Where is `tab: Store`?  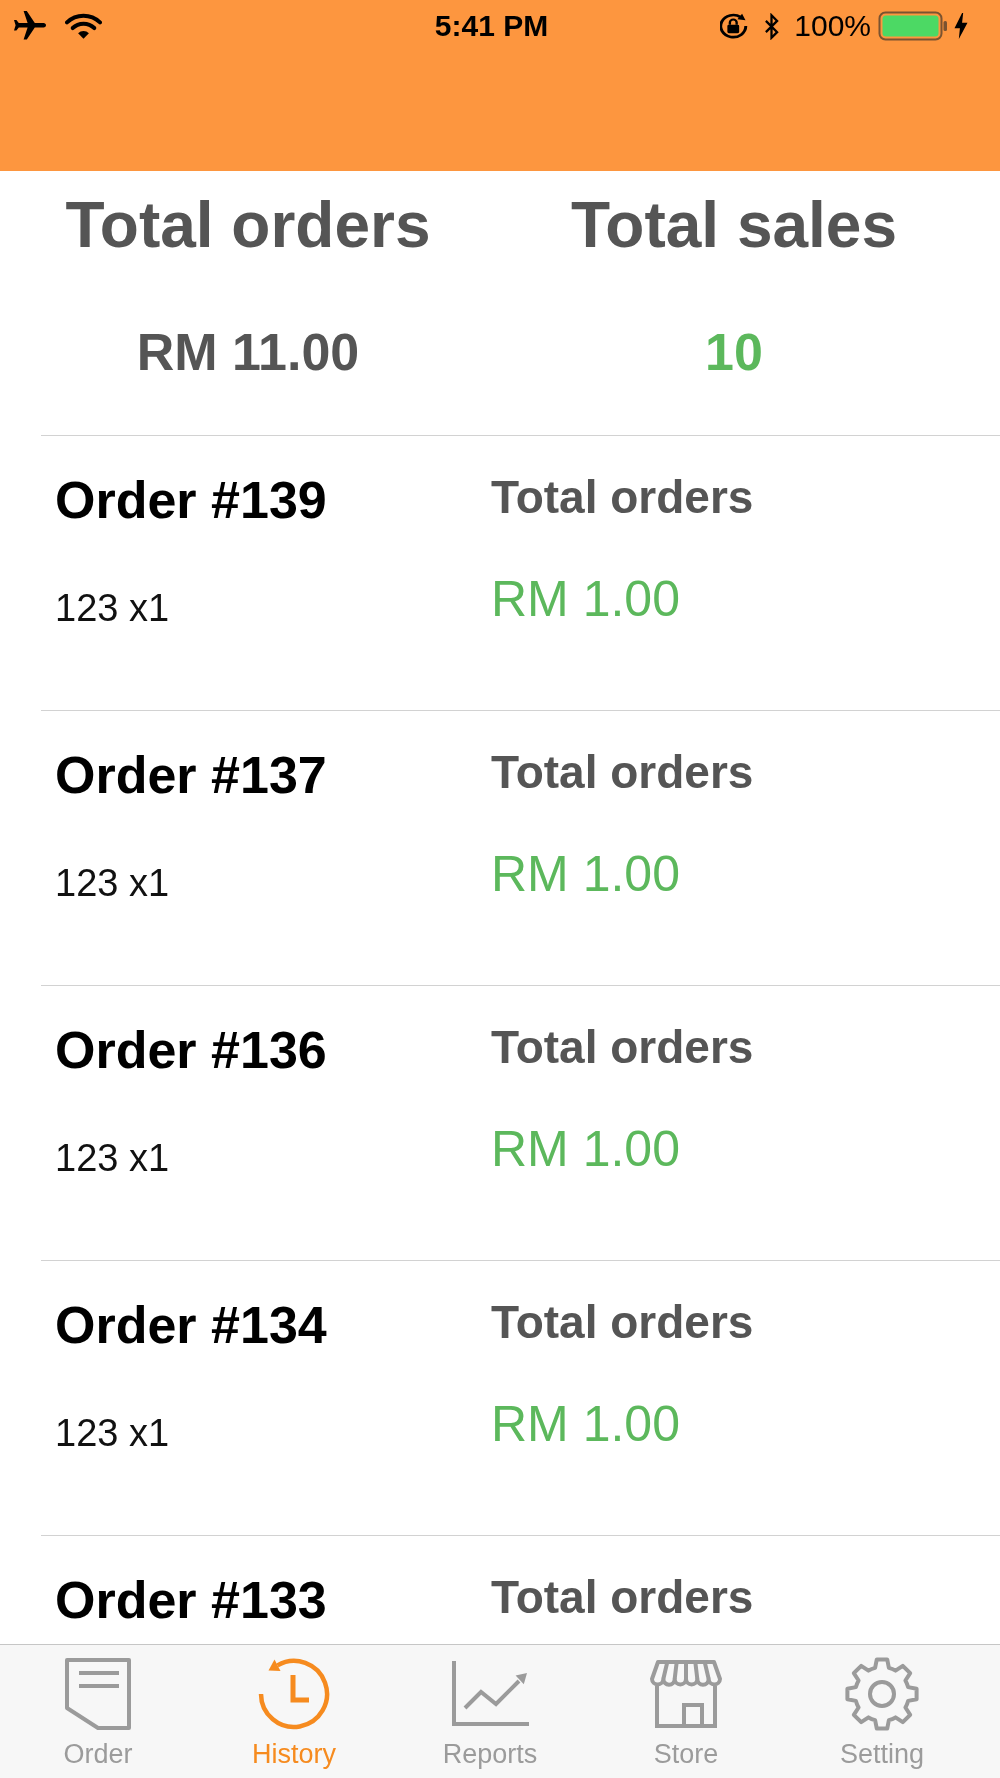 tab: Store is located at coordinates (686, 1711).